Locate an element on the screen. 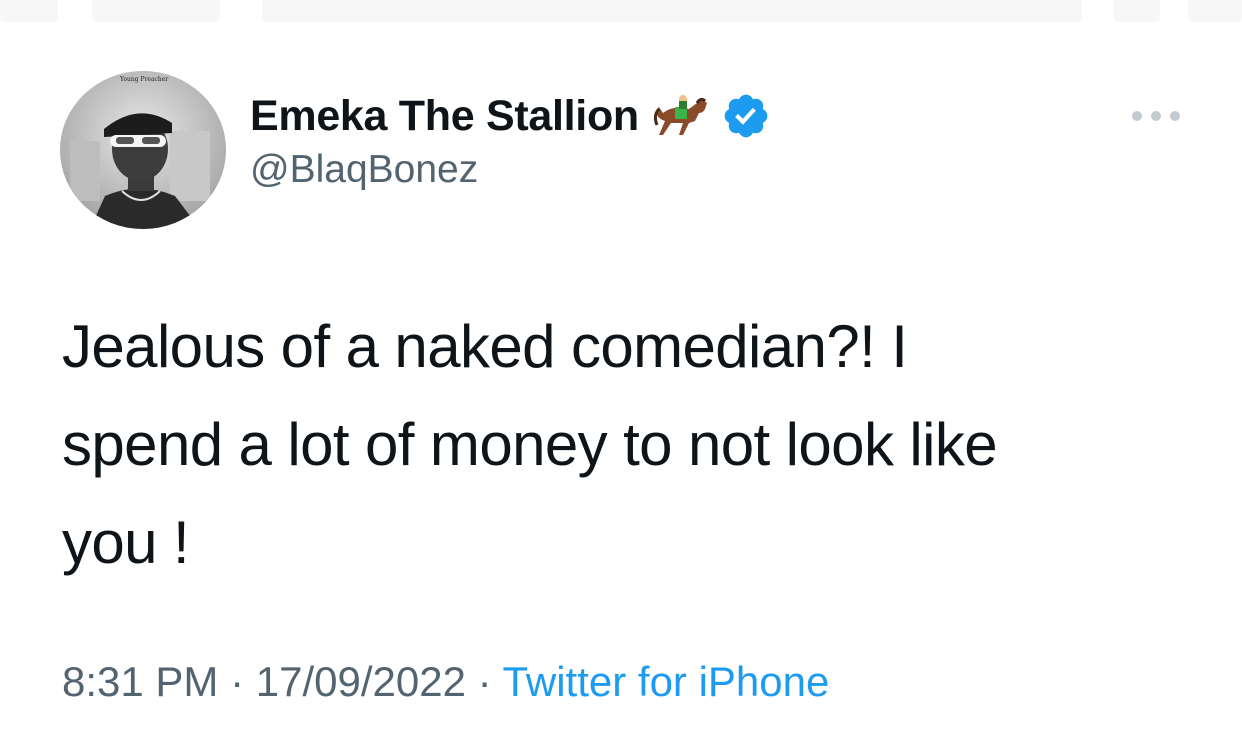  more-options-button is located at coordinates (1156, 116).